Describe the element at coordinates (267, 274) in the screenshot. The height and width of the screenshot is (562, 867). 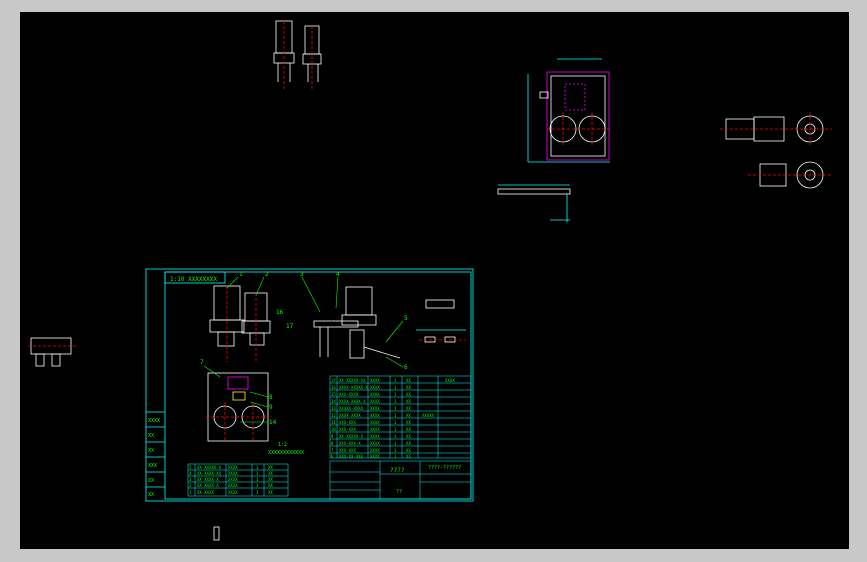
I see `callout-2: 2` at that location.